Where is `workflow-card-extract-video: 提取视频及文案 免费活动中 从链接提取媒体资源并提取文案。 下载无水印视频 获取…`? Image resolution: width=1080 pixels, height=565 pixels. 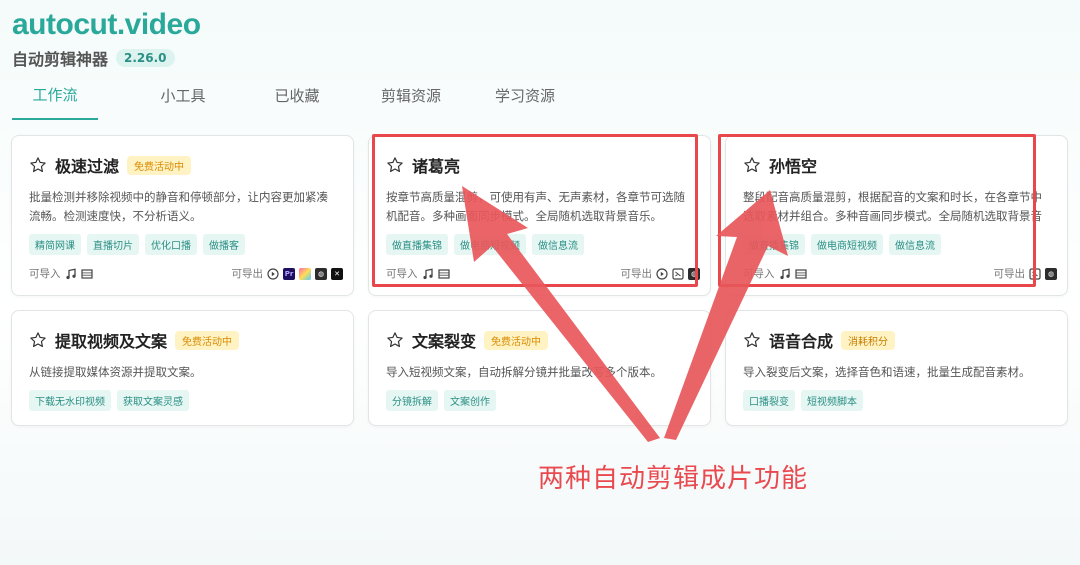 workflow-card-extract-video: 提取视频及文案 免费活动中 从链接提取媒体资源并提取文案。 下载无水印视频 获取… is located at coordinates (182, 368).